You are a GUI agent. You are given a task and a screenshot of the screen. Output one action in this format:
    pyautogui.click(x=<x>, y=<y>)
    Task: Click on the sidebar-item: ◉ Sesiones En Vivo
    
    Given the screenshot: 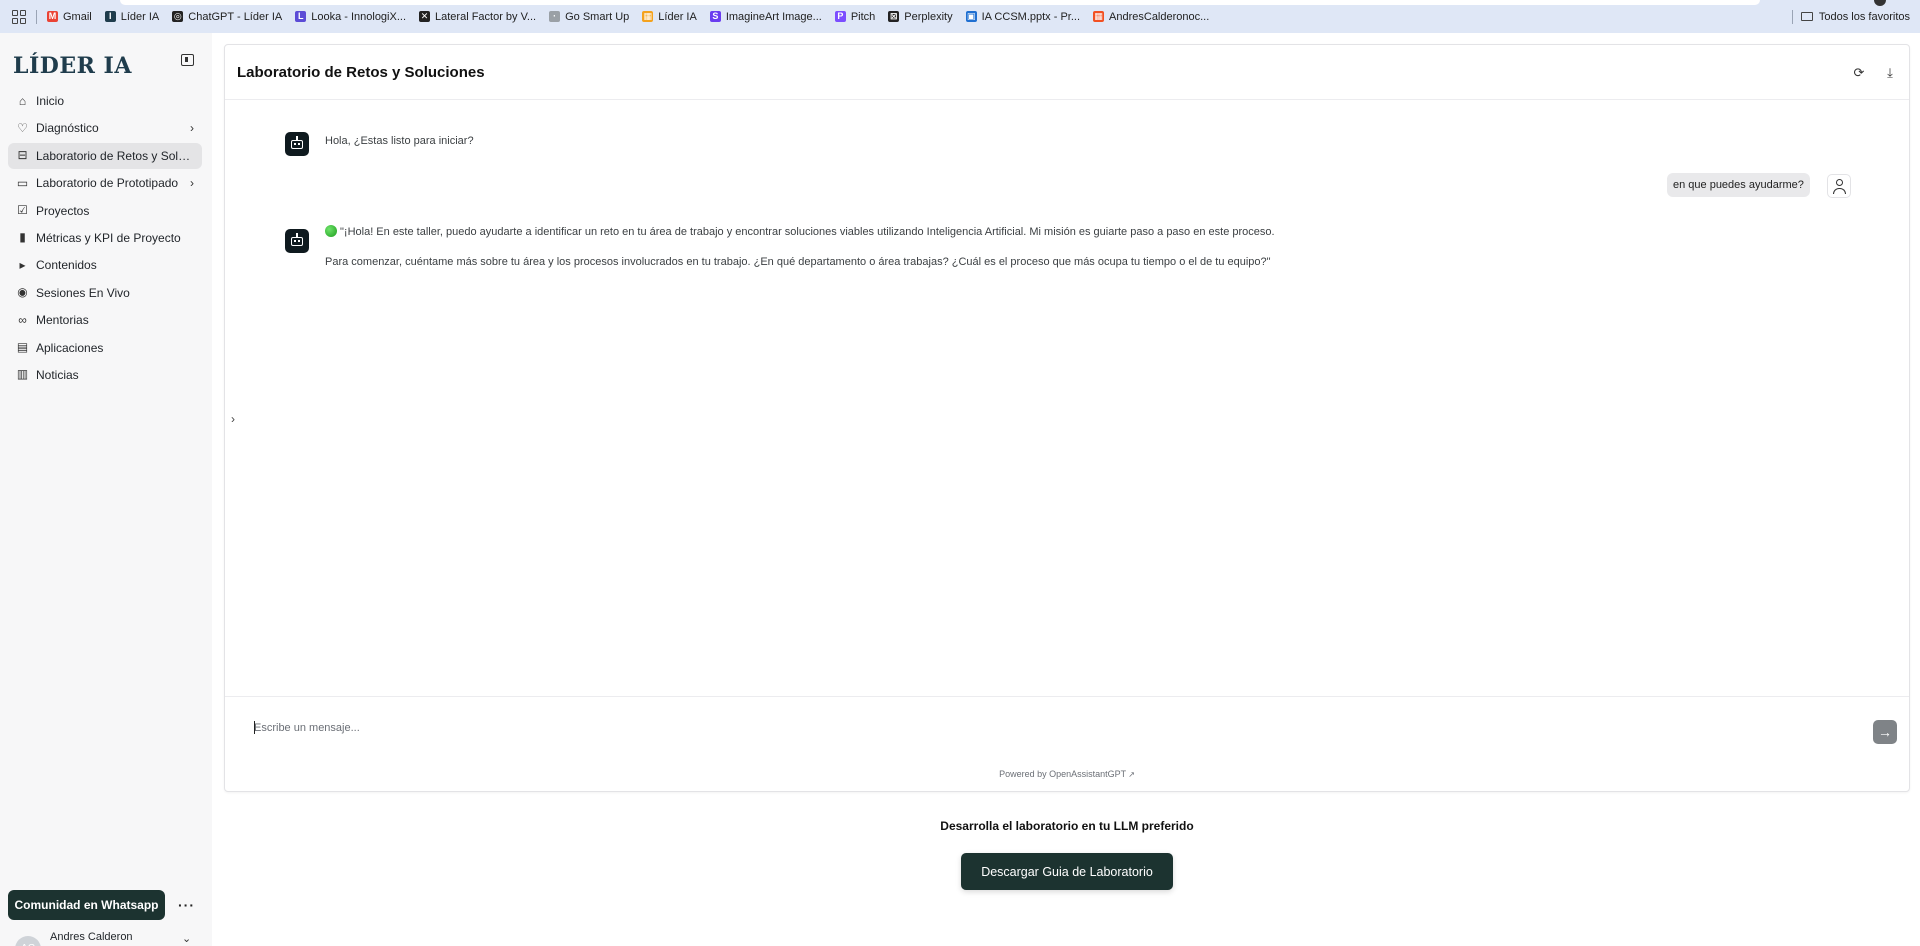 What is the action you would take?
    pyautogui.click(x=105, y=293)
    